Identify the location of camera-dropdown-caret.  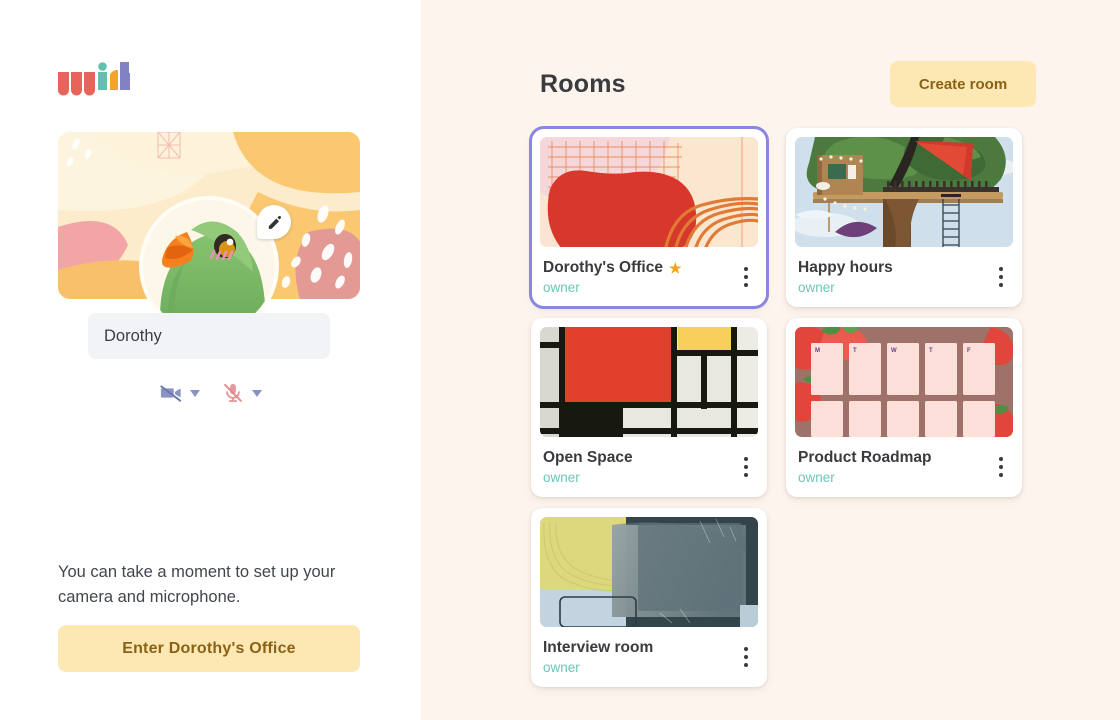
(194, 393).